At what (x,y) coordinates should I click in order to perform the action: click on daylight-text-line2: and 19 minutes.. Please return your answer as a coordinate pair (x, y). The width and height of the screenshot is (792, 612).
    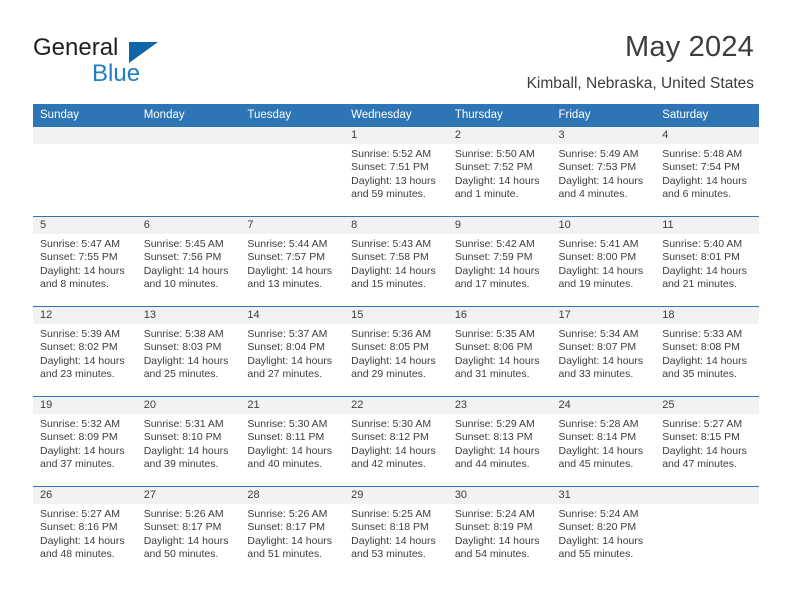
    Looking at the image, I should click on (596, 284).